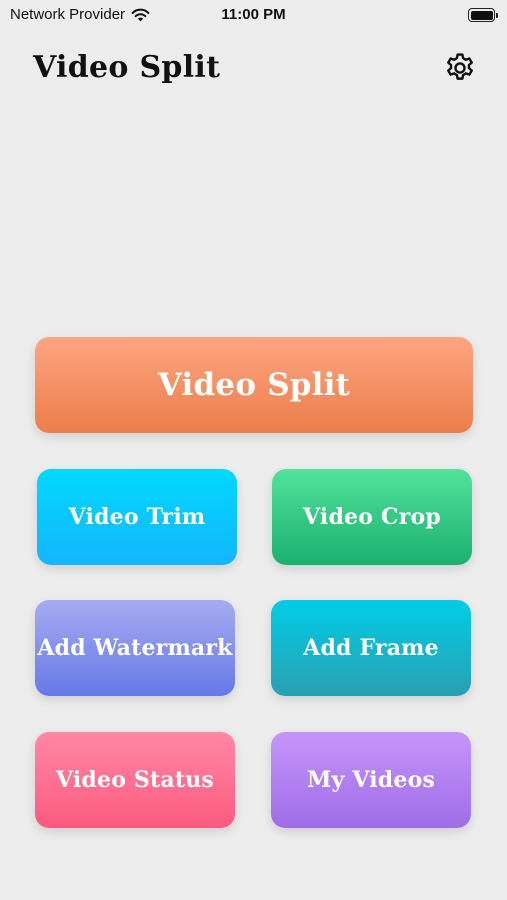 Image resolution: width=507 pixels, height=900 pixels. What do you see at coordinates (135, 780) in the screenshot?
I see `video-status-button: Video Status` at bounding box center [135, 780].